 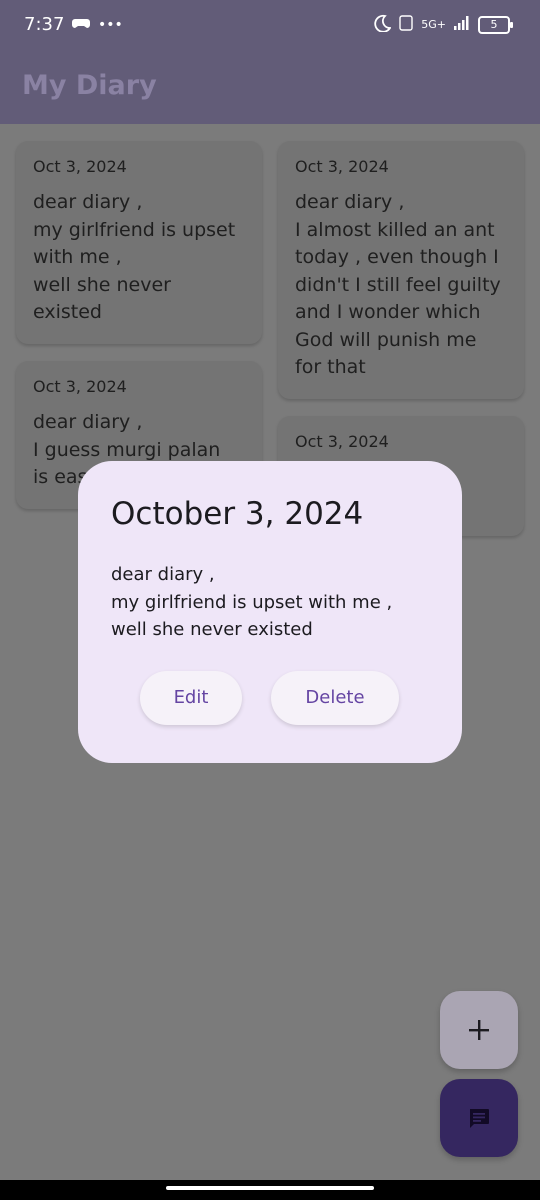 What do you see at coordinates (335, 698) in the screenshot?
I see `delete-button: Delete` at bounding box center [335, 698].